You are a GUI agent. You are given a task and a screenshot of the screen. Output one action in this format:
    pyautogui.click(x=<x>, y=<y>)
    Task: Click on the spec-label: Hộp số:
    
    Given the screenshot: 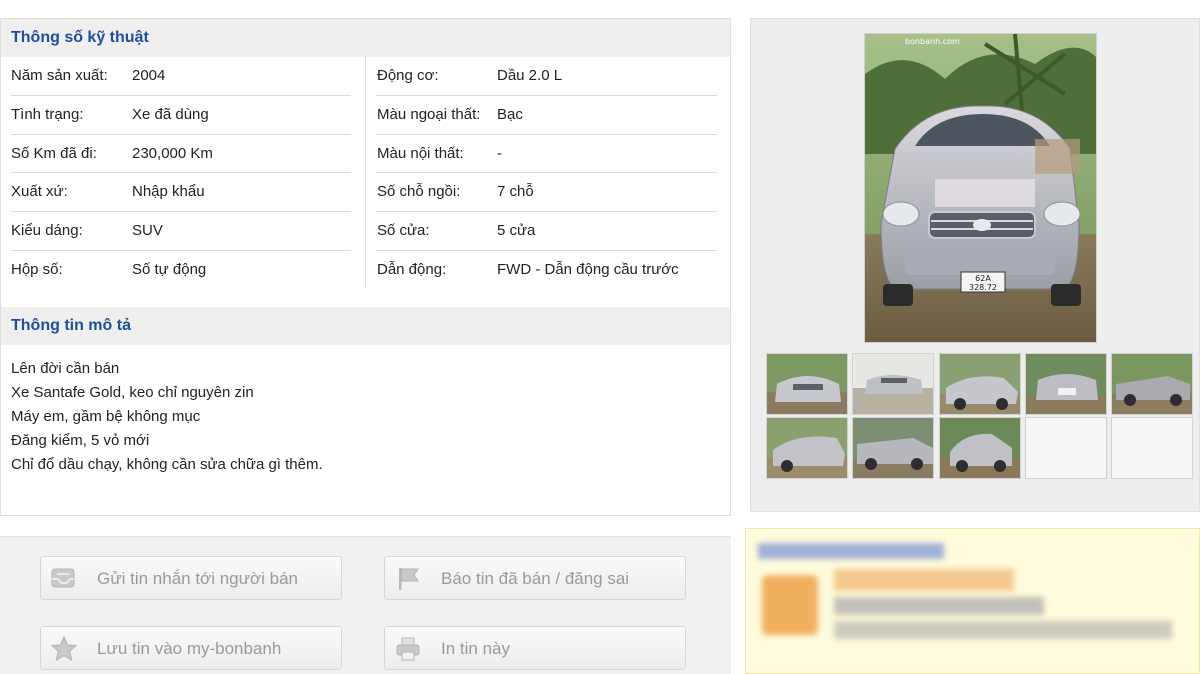 What is the action you would take?
    pyautogui.click(x=37, y=269)
    